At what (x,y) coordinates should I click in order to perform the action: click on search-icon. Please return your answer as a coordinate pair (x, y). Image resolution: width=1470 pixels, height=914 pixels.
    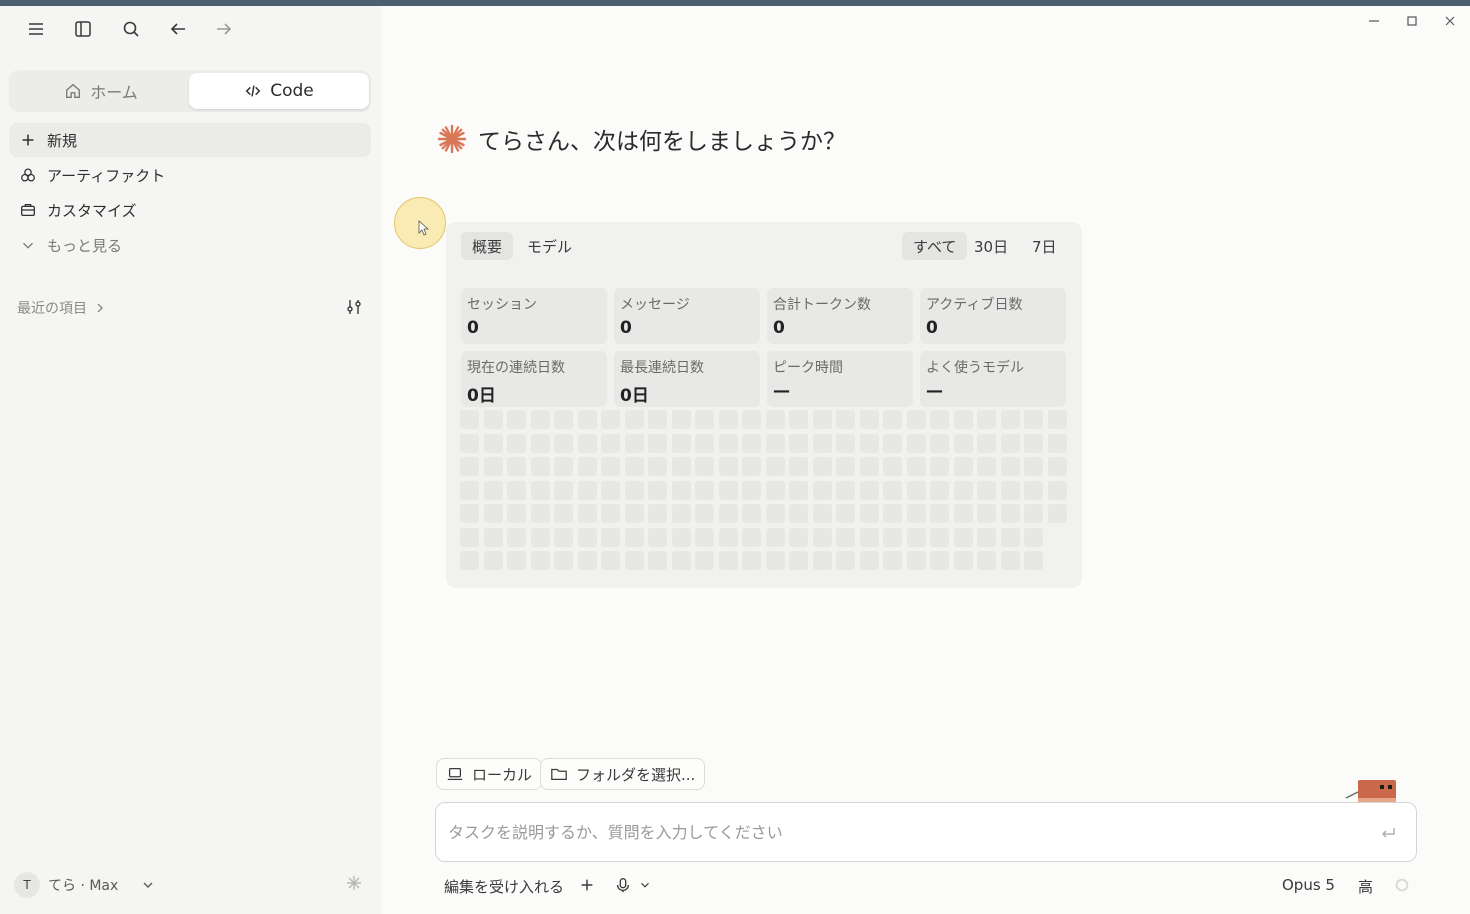
    Looking at the image, I should click on (131, 29).